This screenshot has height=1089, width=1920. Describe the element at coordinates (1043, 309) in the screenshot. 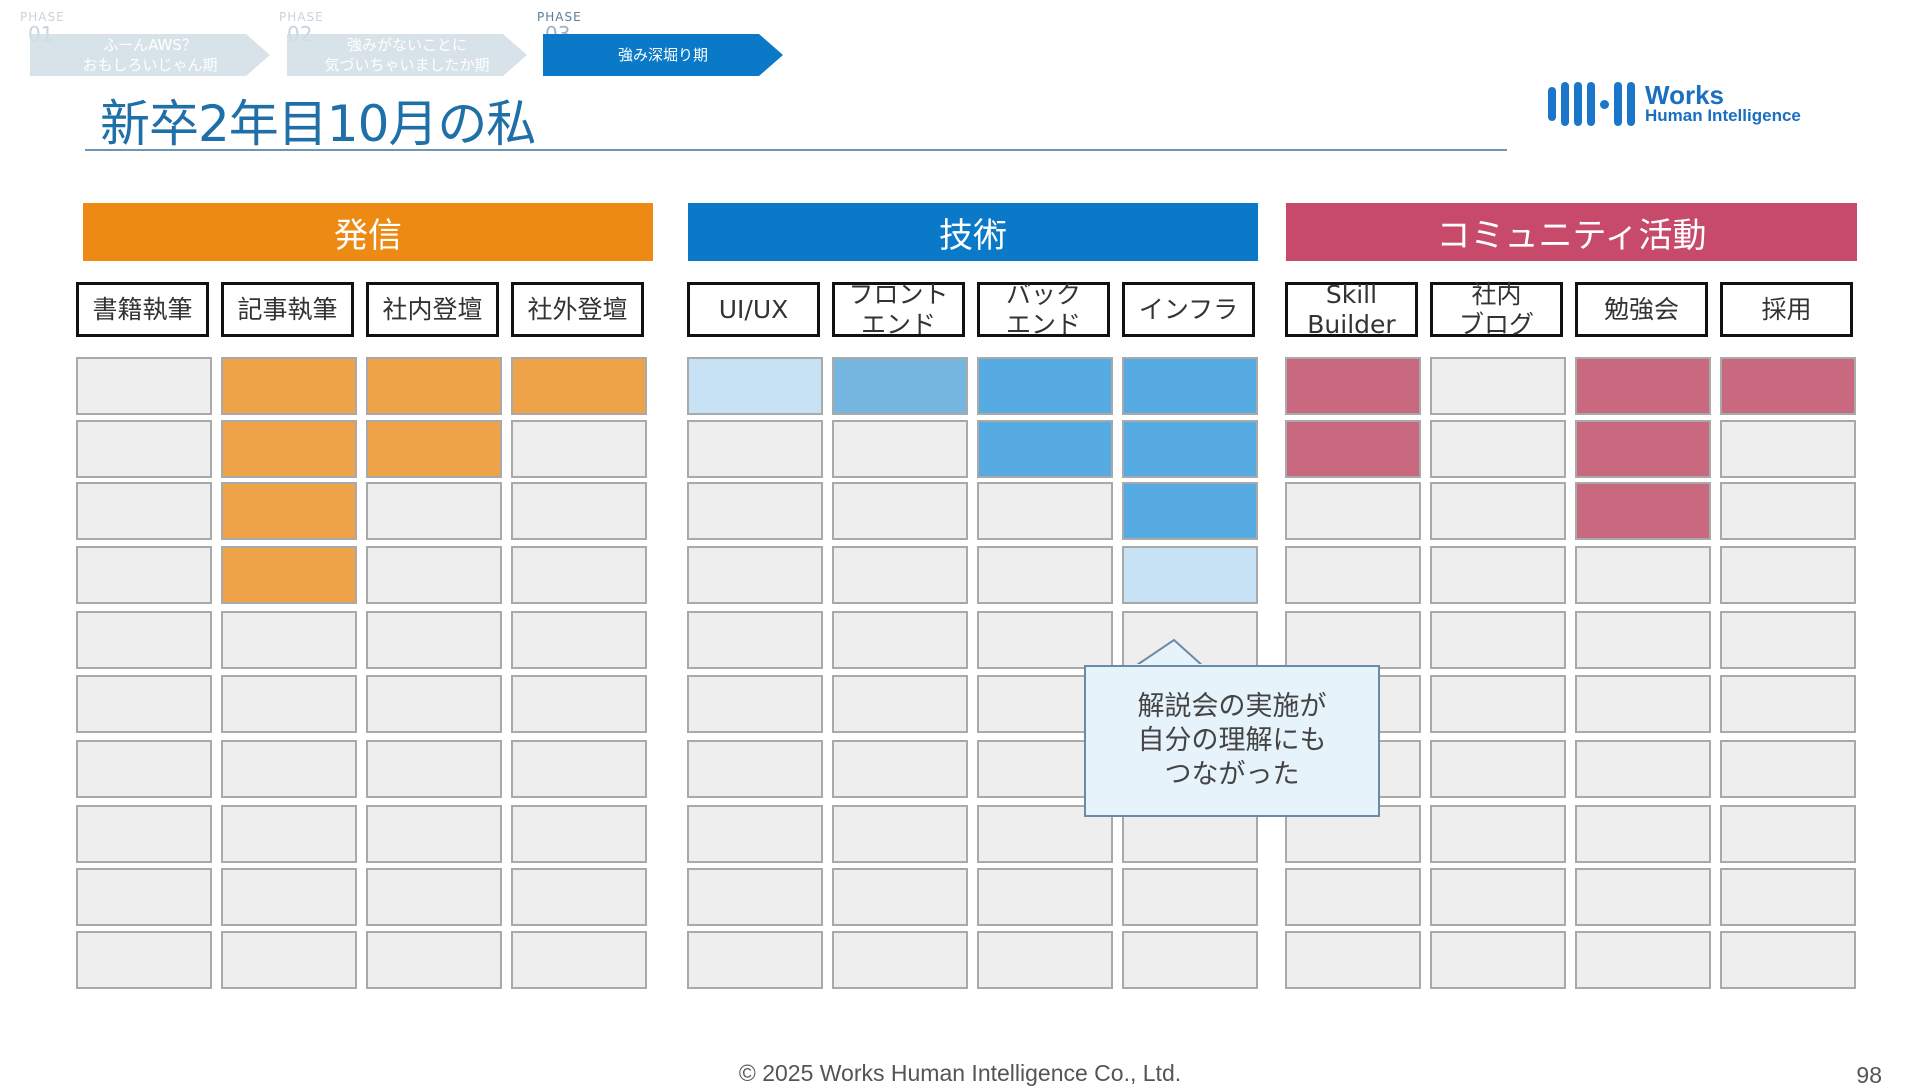

I see `column-header: バック エンド` at that location.